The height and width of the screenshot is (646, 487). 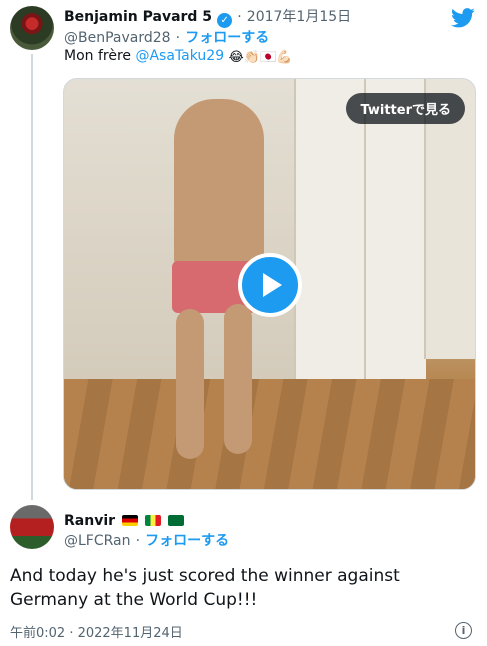 What do you see at coordinates (225, 20) in the screenshot?
I see `verified-badge-icon: ✓` at bounding box center [225, 20].